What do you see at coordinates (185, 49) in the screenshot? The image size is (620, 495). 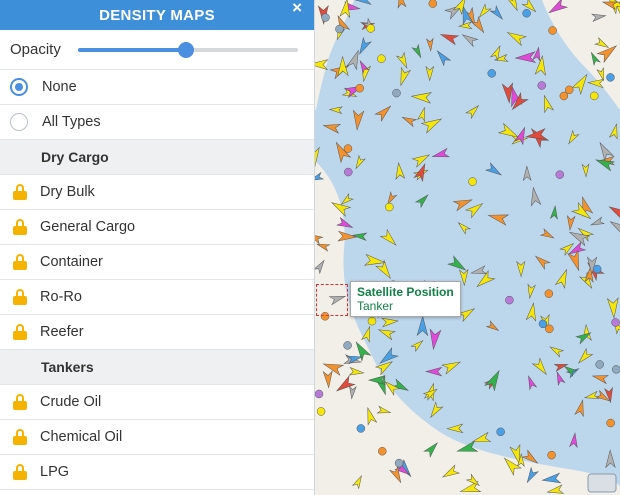 I see `slider-thumb` at bounding box center [185, 49].